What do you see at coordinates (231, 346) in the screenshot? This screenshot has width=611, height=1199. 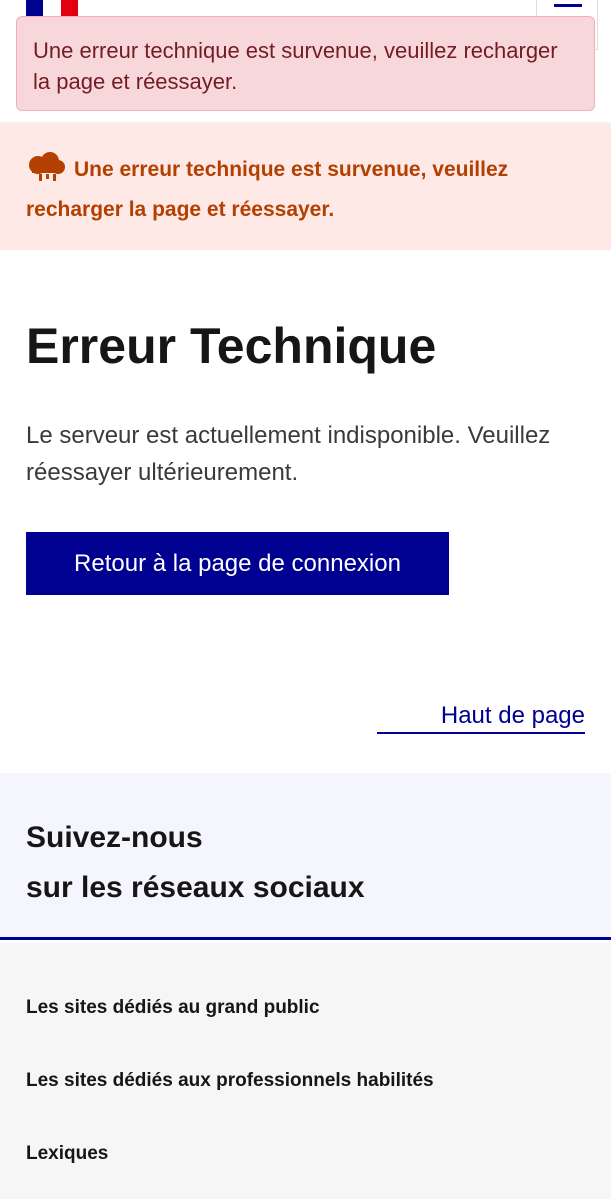 I see `page-title: Erreur Technique` at bounding box center [231, 346].